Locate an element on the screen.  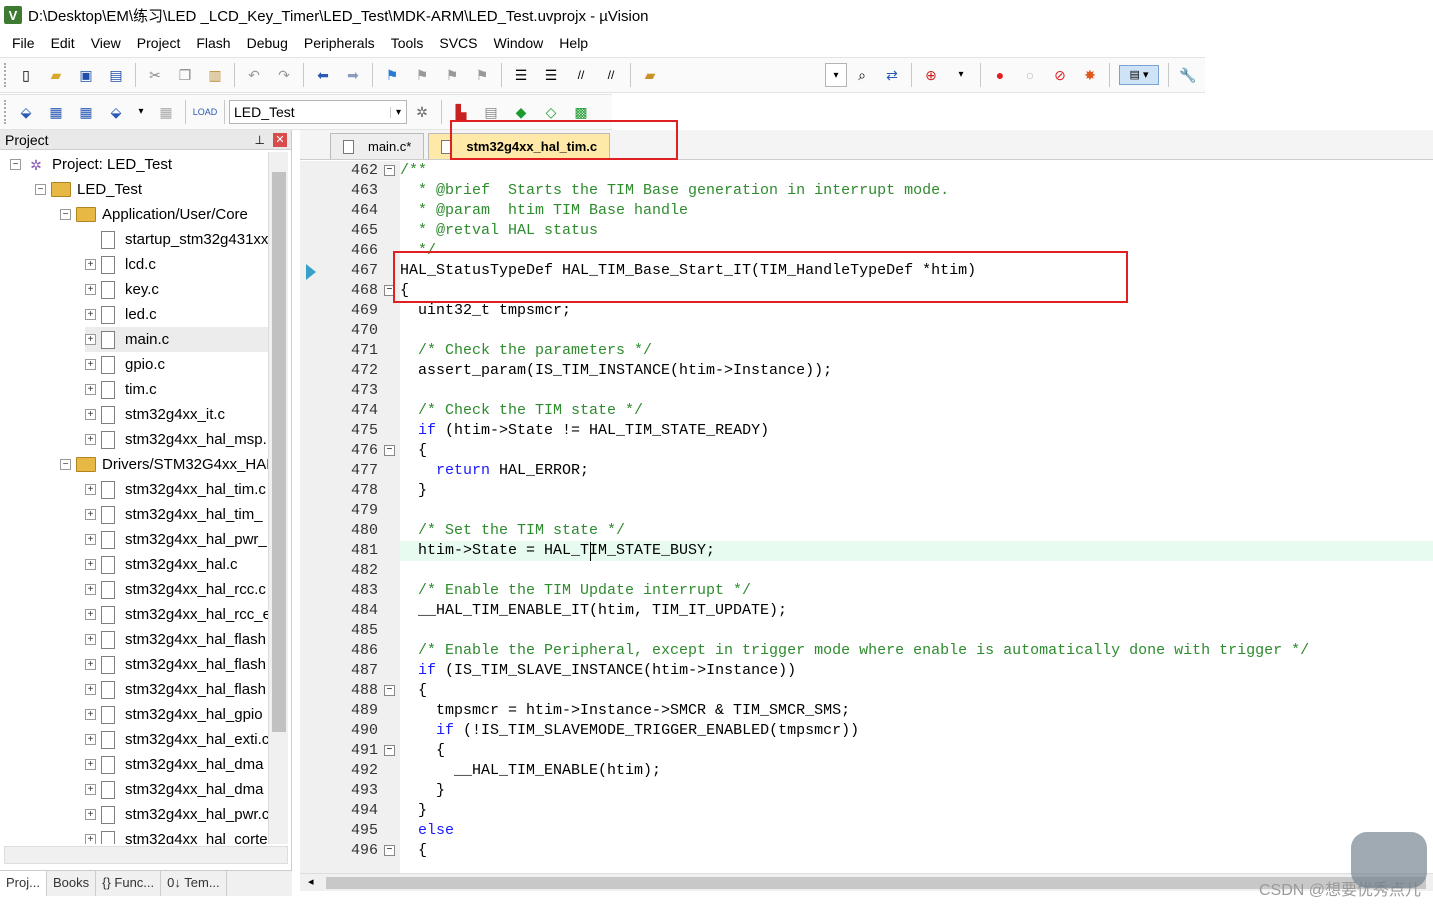
close-icon: ✕ is located at coordinates (280, 139).